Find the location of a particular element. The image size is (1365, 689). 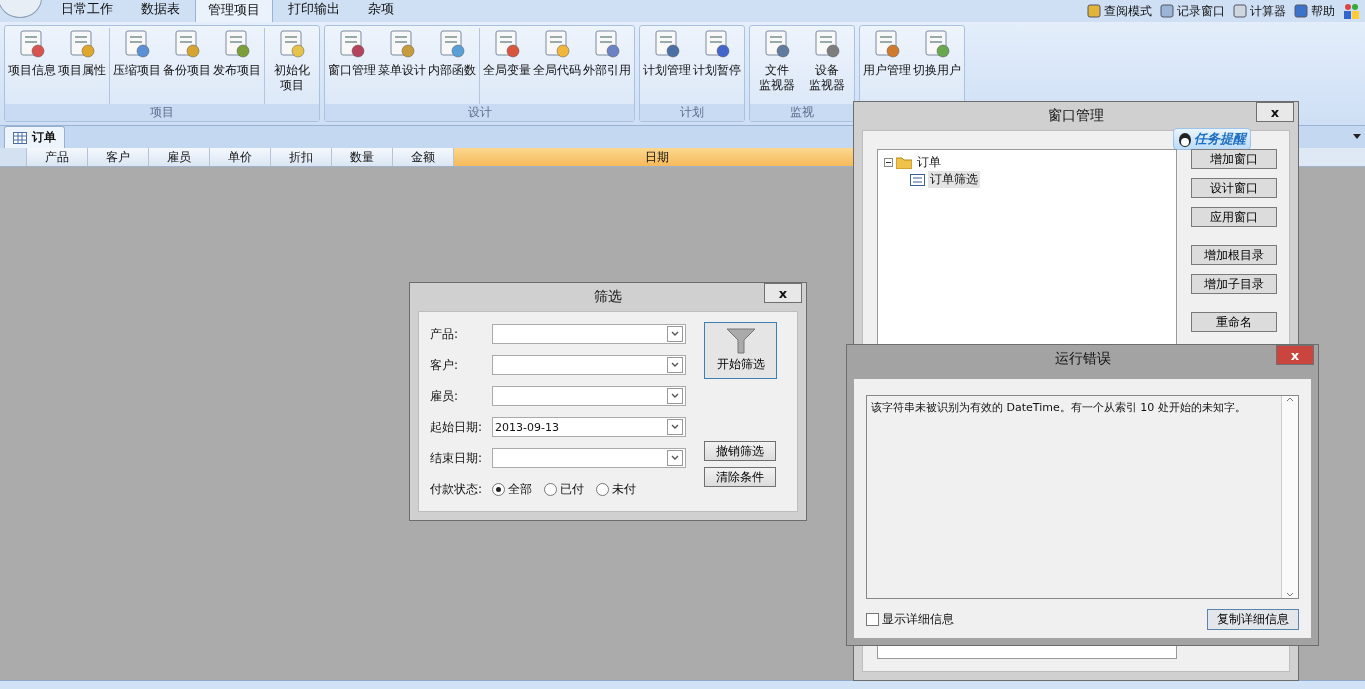

form-icon is located at coordinates (917, 179).